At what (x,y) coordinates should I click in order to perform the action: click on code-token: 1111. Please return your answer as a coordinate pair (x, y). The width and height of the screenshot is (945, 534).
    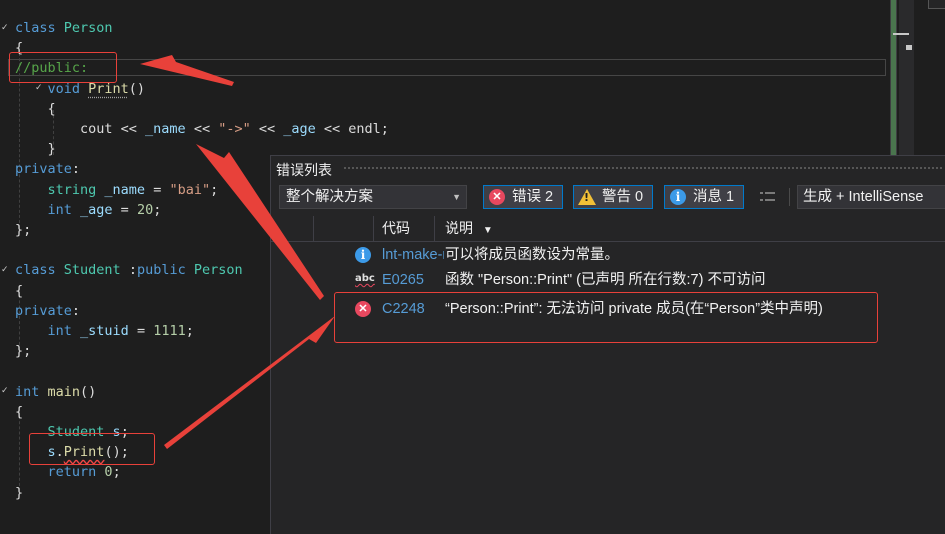
    Looking at the image, I should click on (169, 331).